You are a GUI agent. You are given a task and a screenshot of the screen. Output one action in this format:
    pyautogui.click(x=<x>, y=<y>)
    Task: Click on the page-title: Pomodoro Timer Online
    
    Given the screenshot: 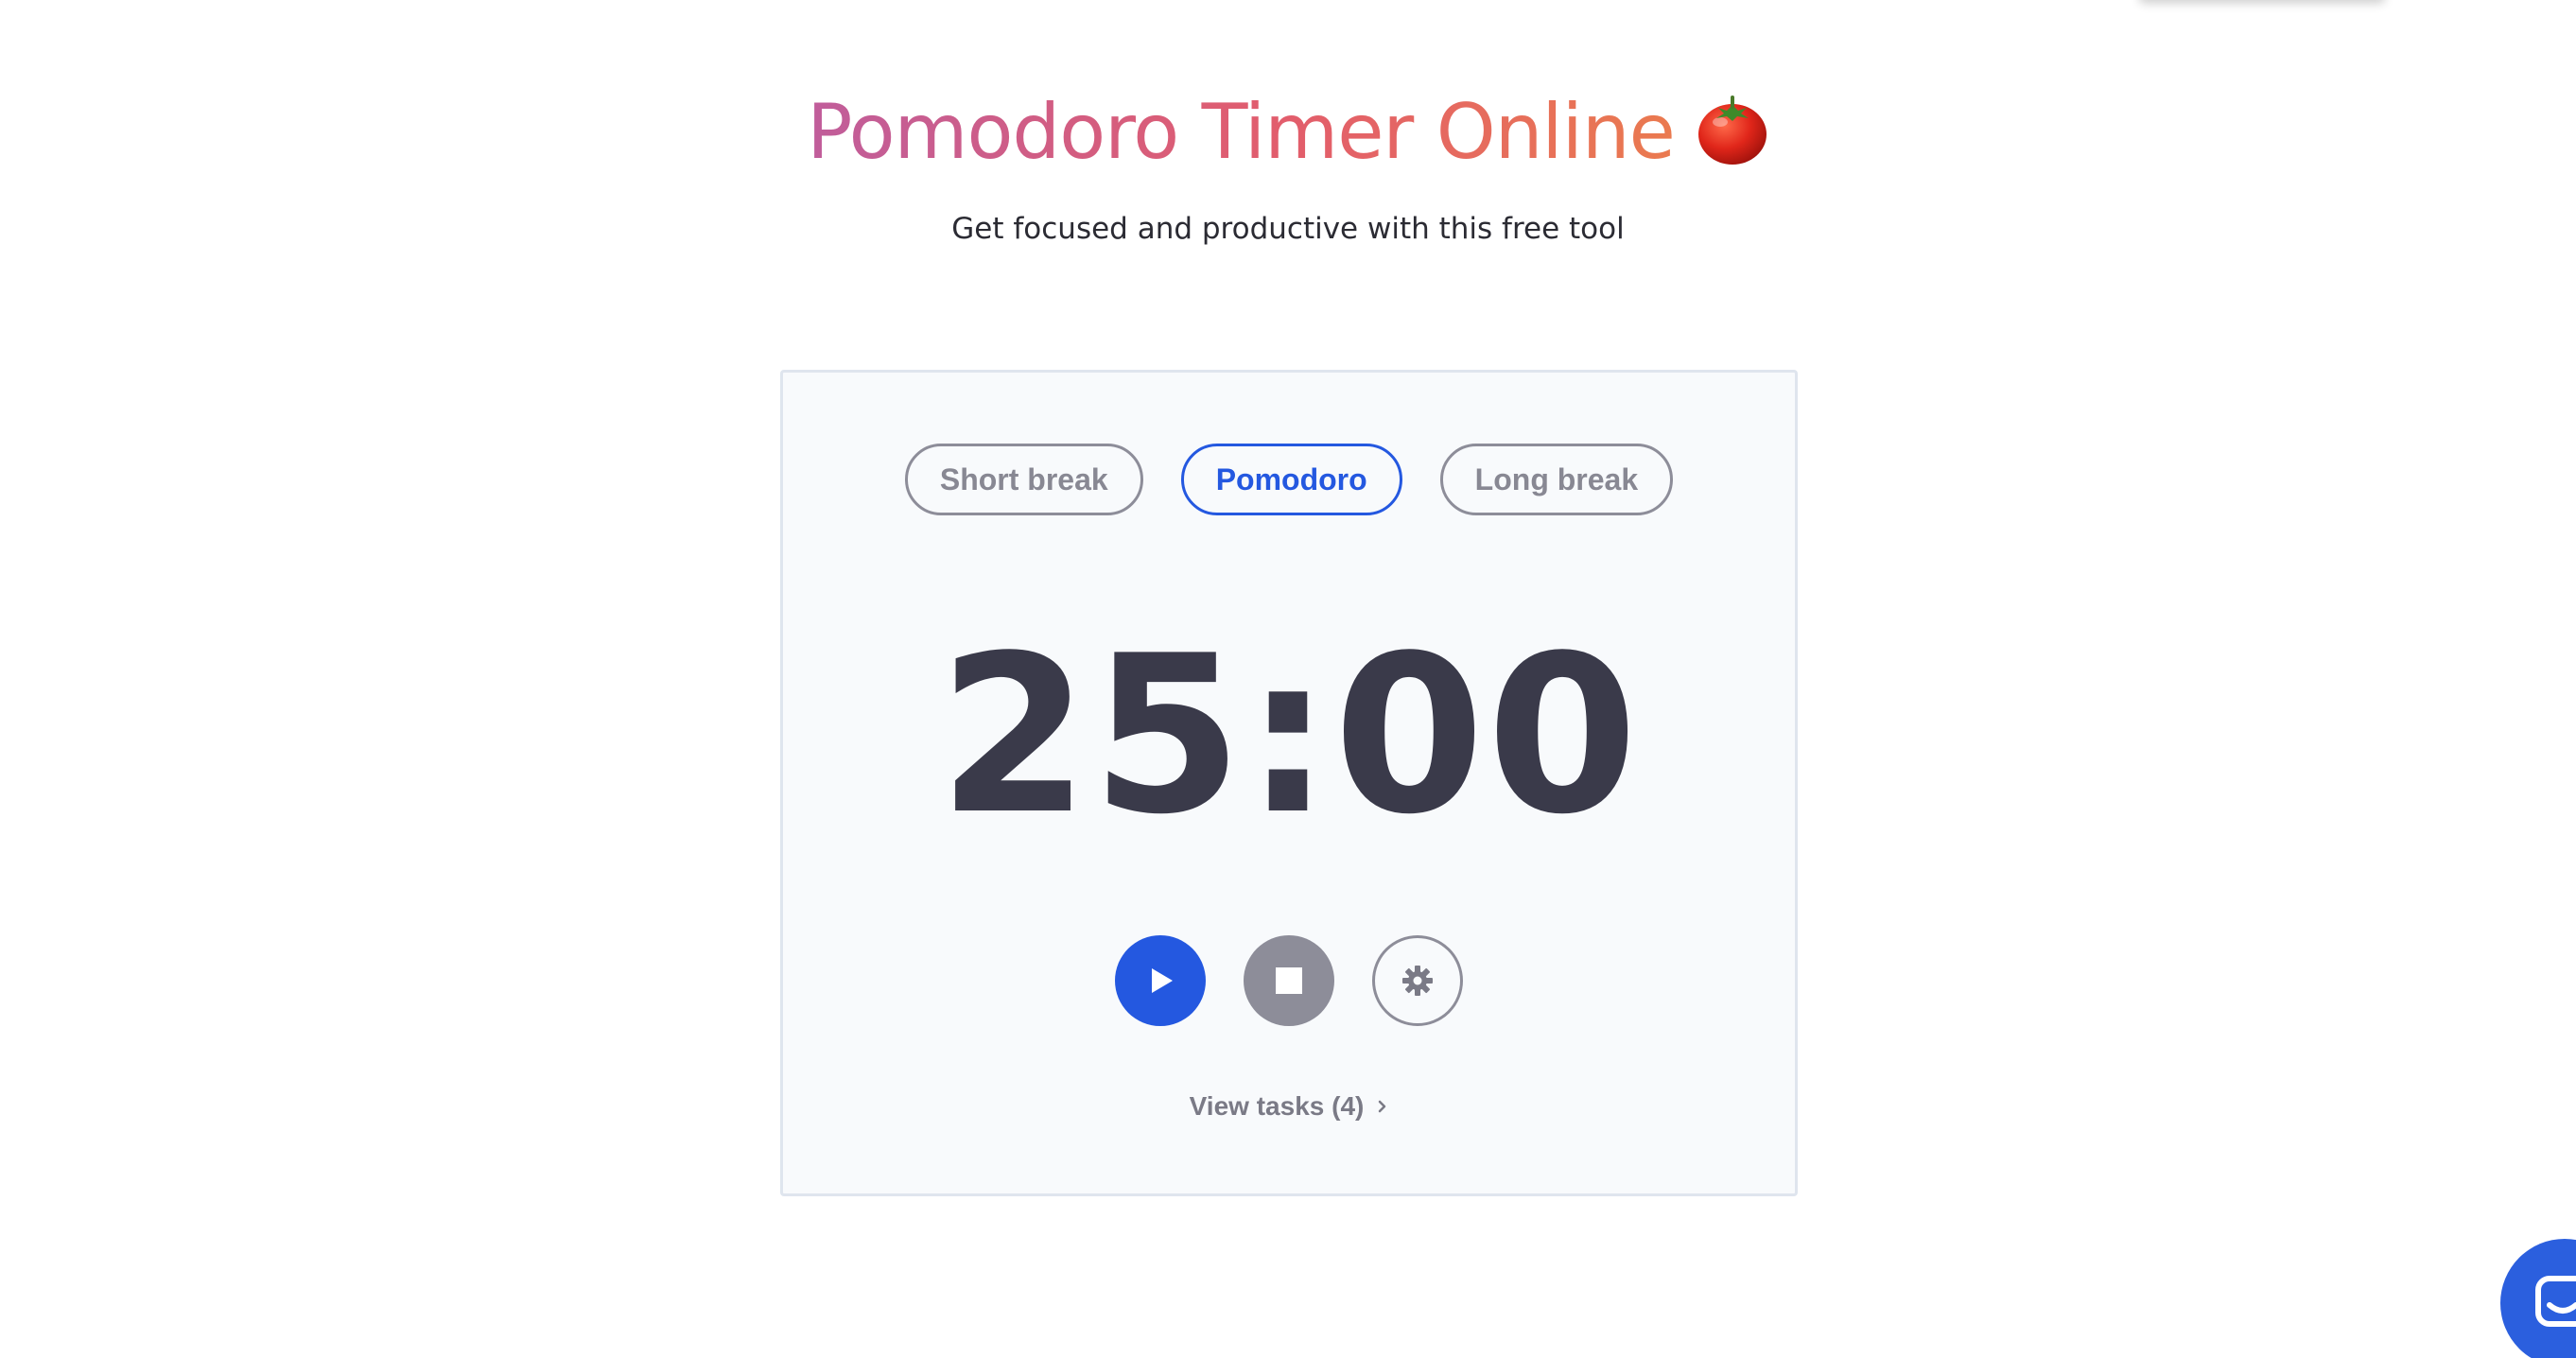 What is the action you would take?
    pyautogui.click(x=1288, y=136)
    